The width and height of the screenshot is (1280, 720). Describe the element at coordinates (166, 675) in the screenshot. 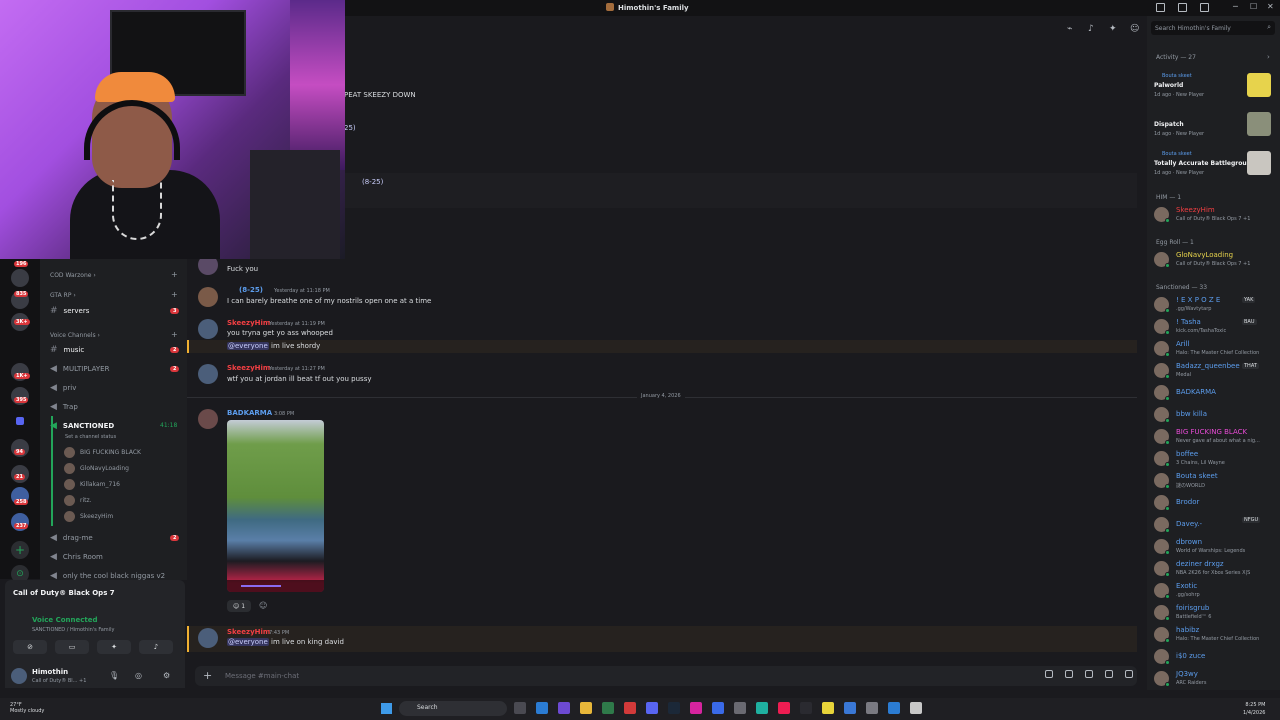

I see `settings-gear-icon: ⚙` at that location.